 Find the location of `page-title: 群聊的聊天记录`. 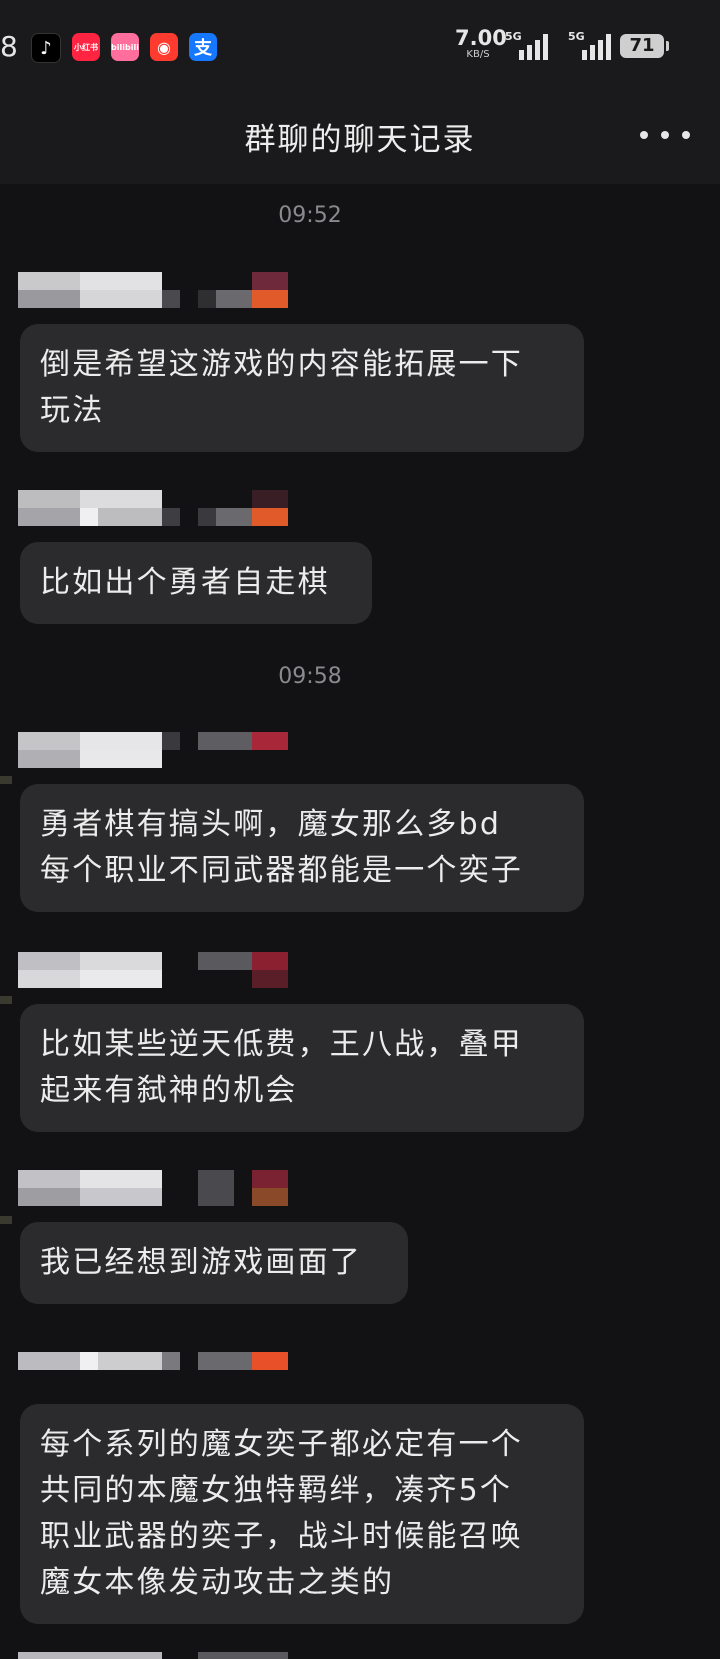

page-title: 群聊的聊天记录 is located at coordinates (360, 140).